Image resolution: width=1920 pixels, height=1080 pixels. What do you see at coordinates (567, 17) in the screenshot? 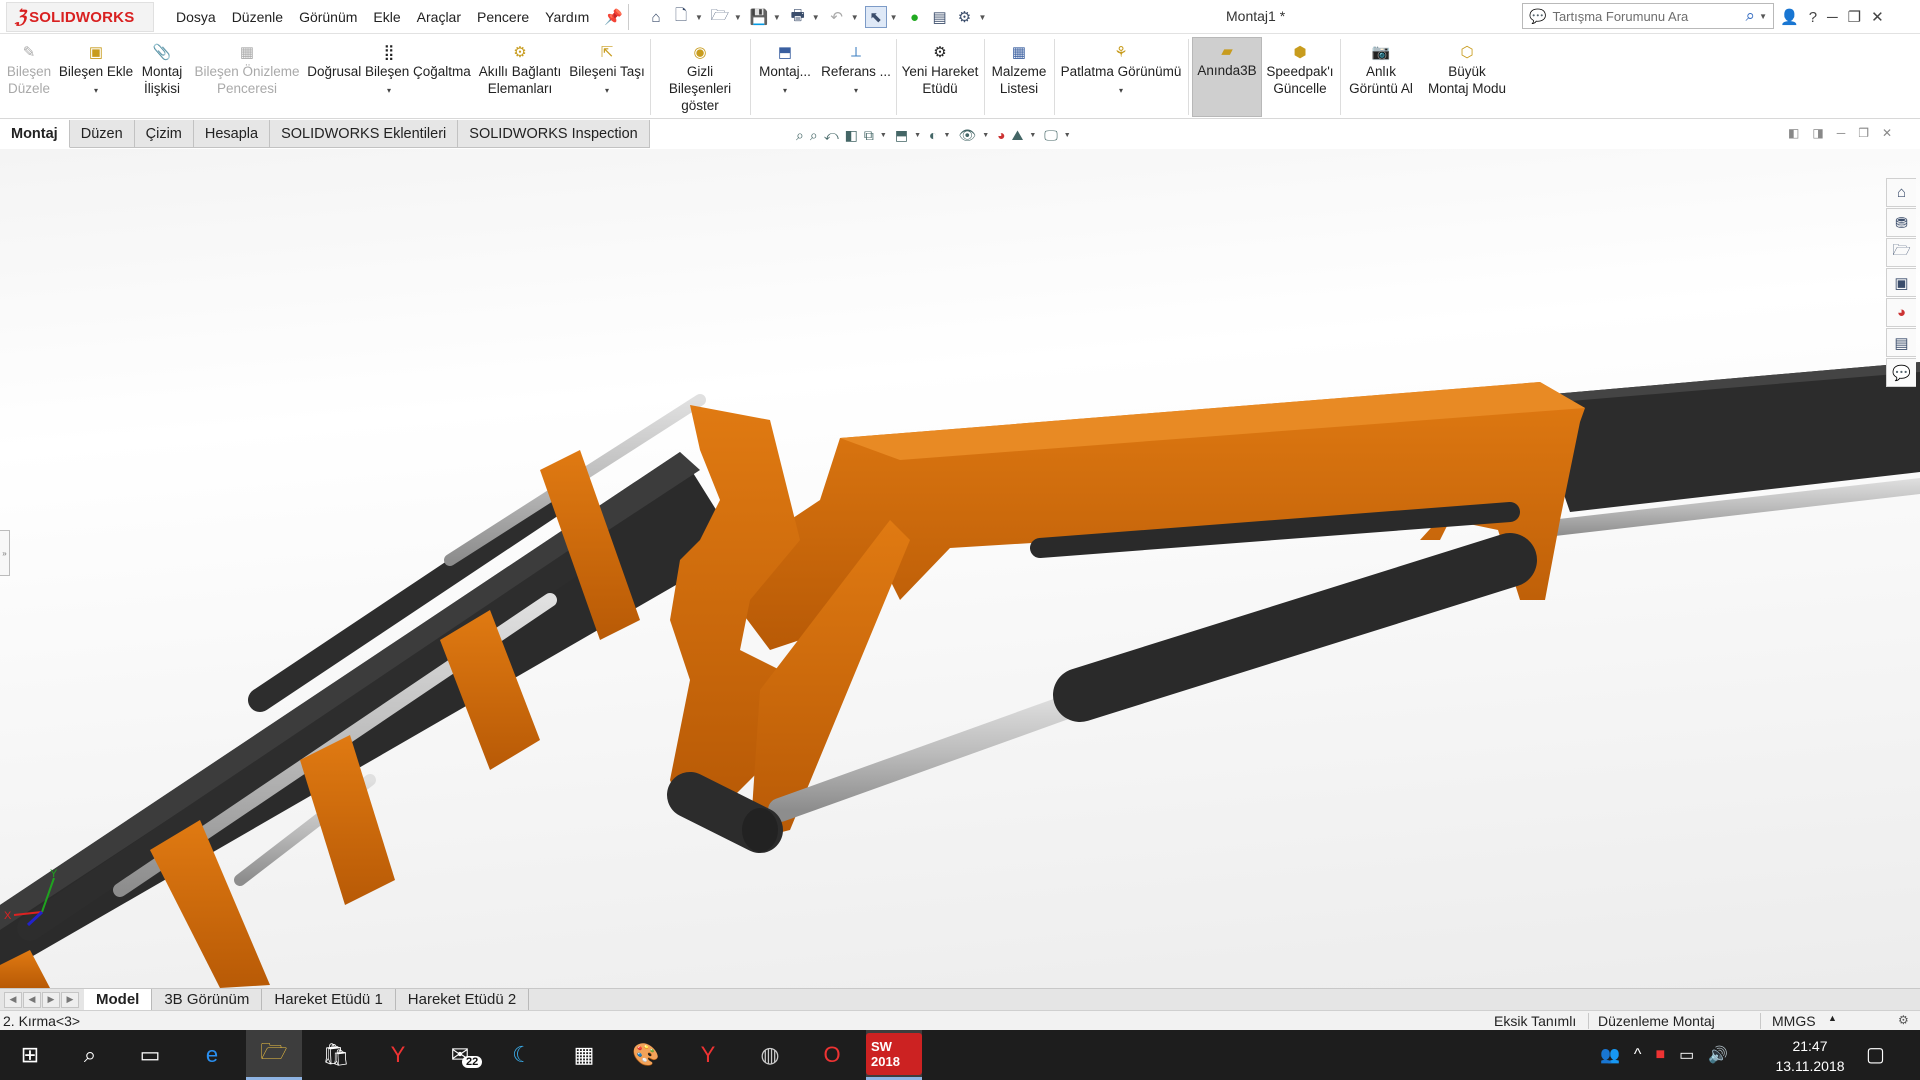
I see `menu-yardim: Yardım` at bounding box center [567, 17].